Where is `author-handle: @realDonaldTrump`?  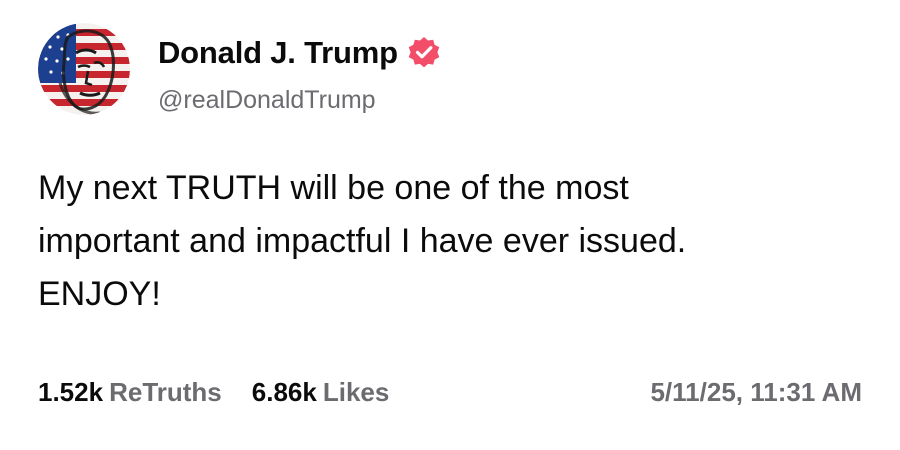 author-handle: @realDonaldTrump is located at coordinates (267, 100).